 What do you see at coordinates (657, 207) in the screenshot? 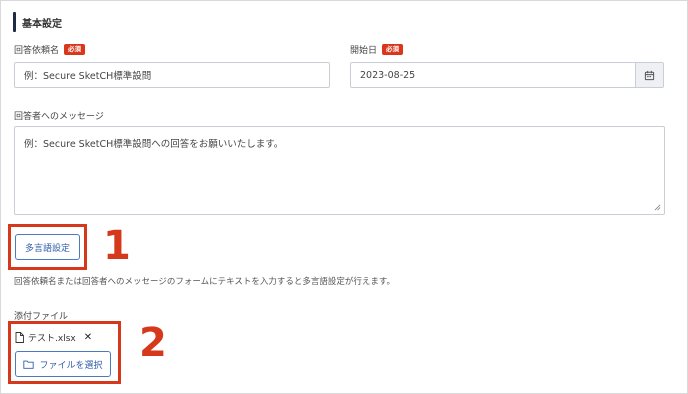
I see `resize-handle-icon` at bounding box center [657, 207].